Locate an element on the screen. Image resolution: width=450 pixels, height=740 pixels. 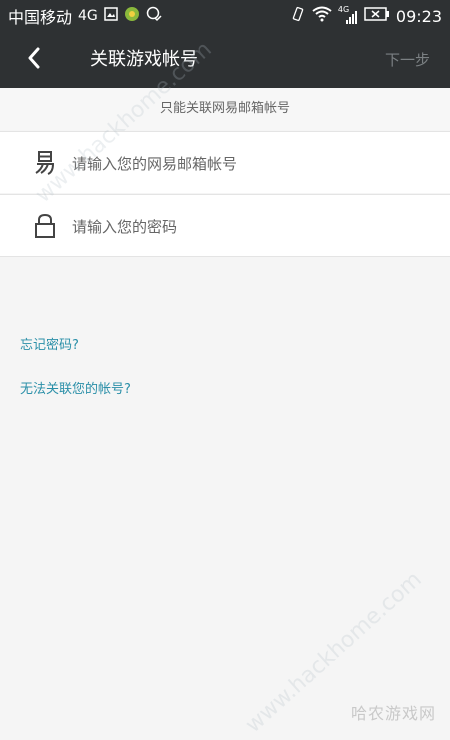
password-input is located at coordinates (247, 227).